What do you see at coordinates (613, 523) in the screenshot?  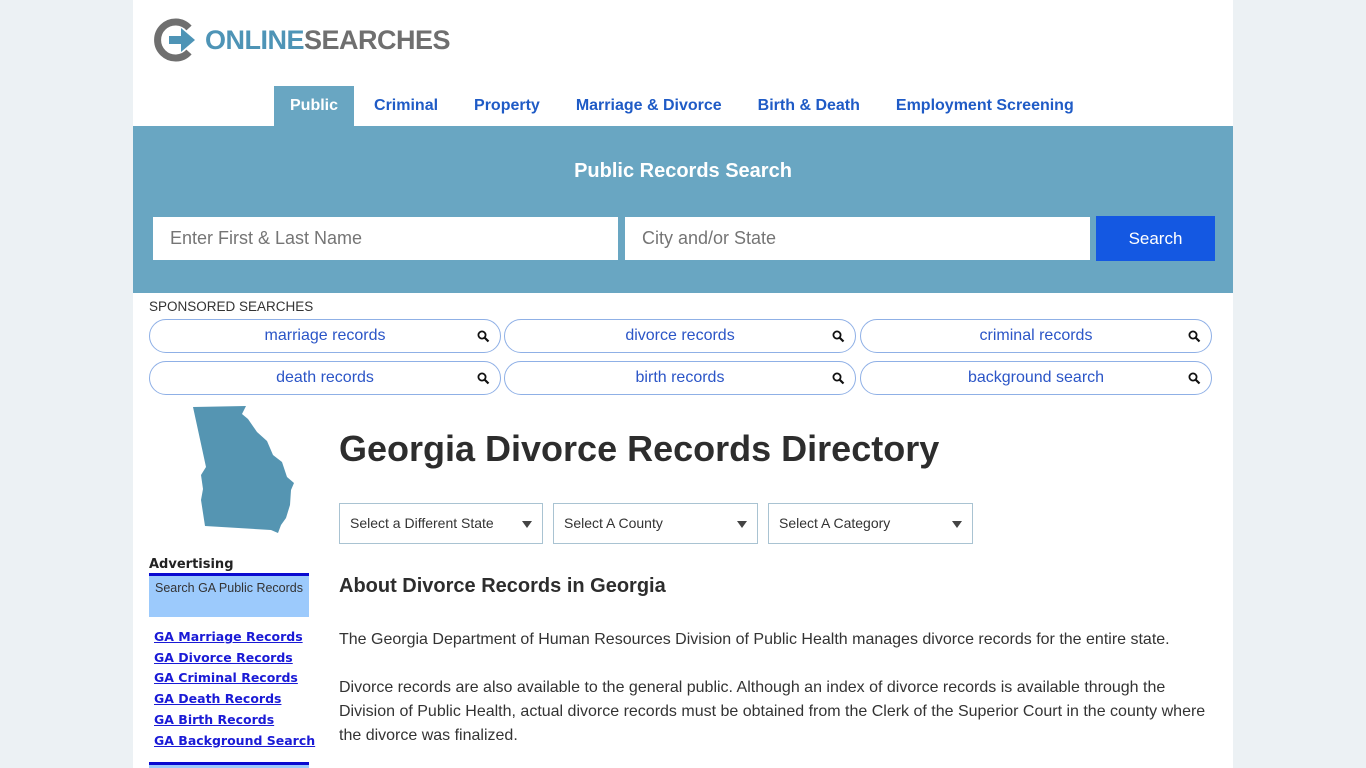 I see `select-county-value: Select A County` at bounding box center [613, 523].